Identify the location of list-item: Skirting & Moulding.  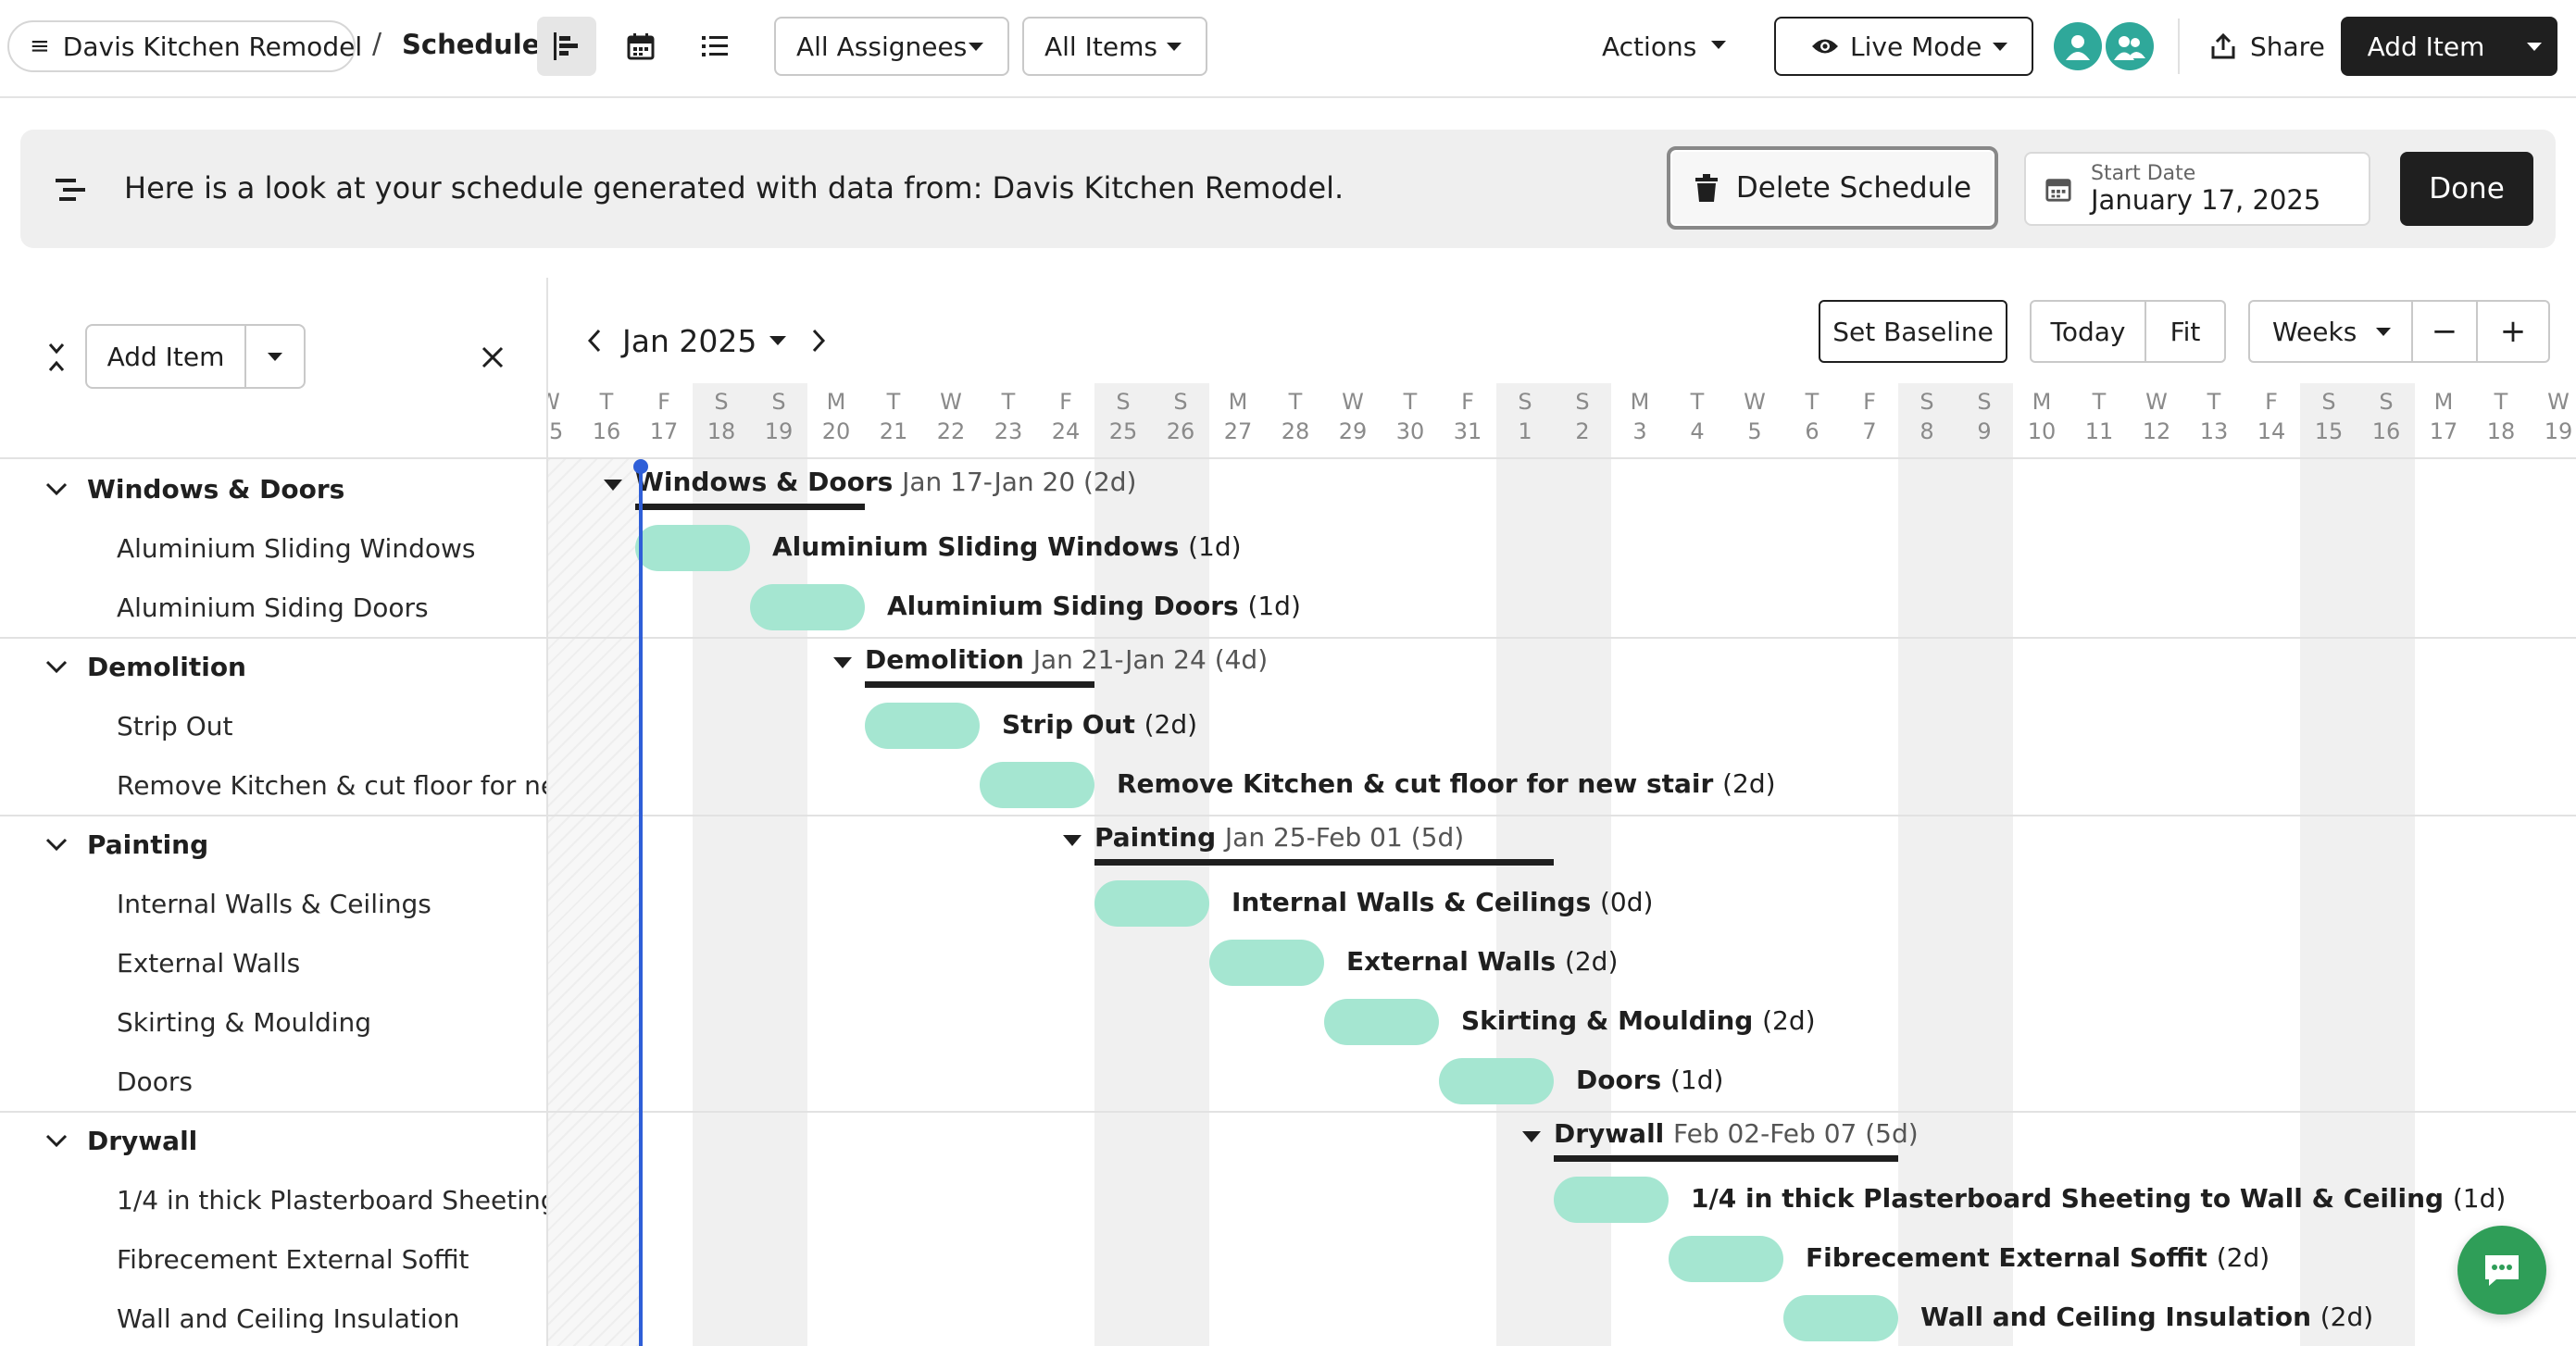
(273, 1022).